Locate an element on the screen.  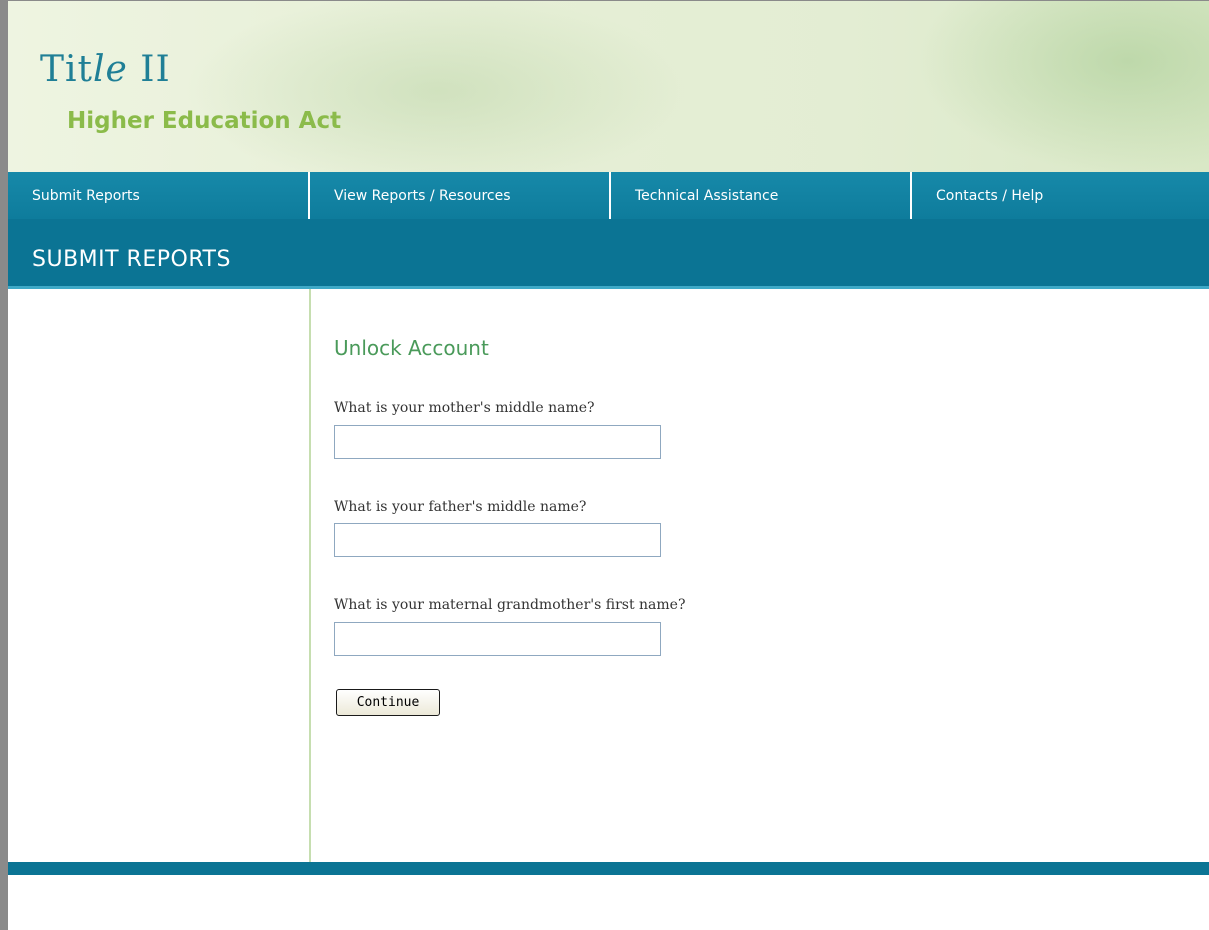
father-middle-name-label: What is your father's middle name? is located at coordinates (460, 507).